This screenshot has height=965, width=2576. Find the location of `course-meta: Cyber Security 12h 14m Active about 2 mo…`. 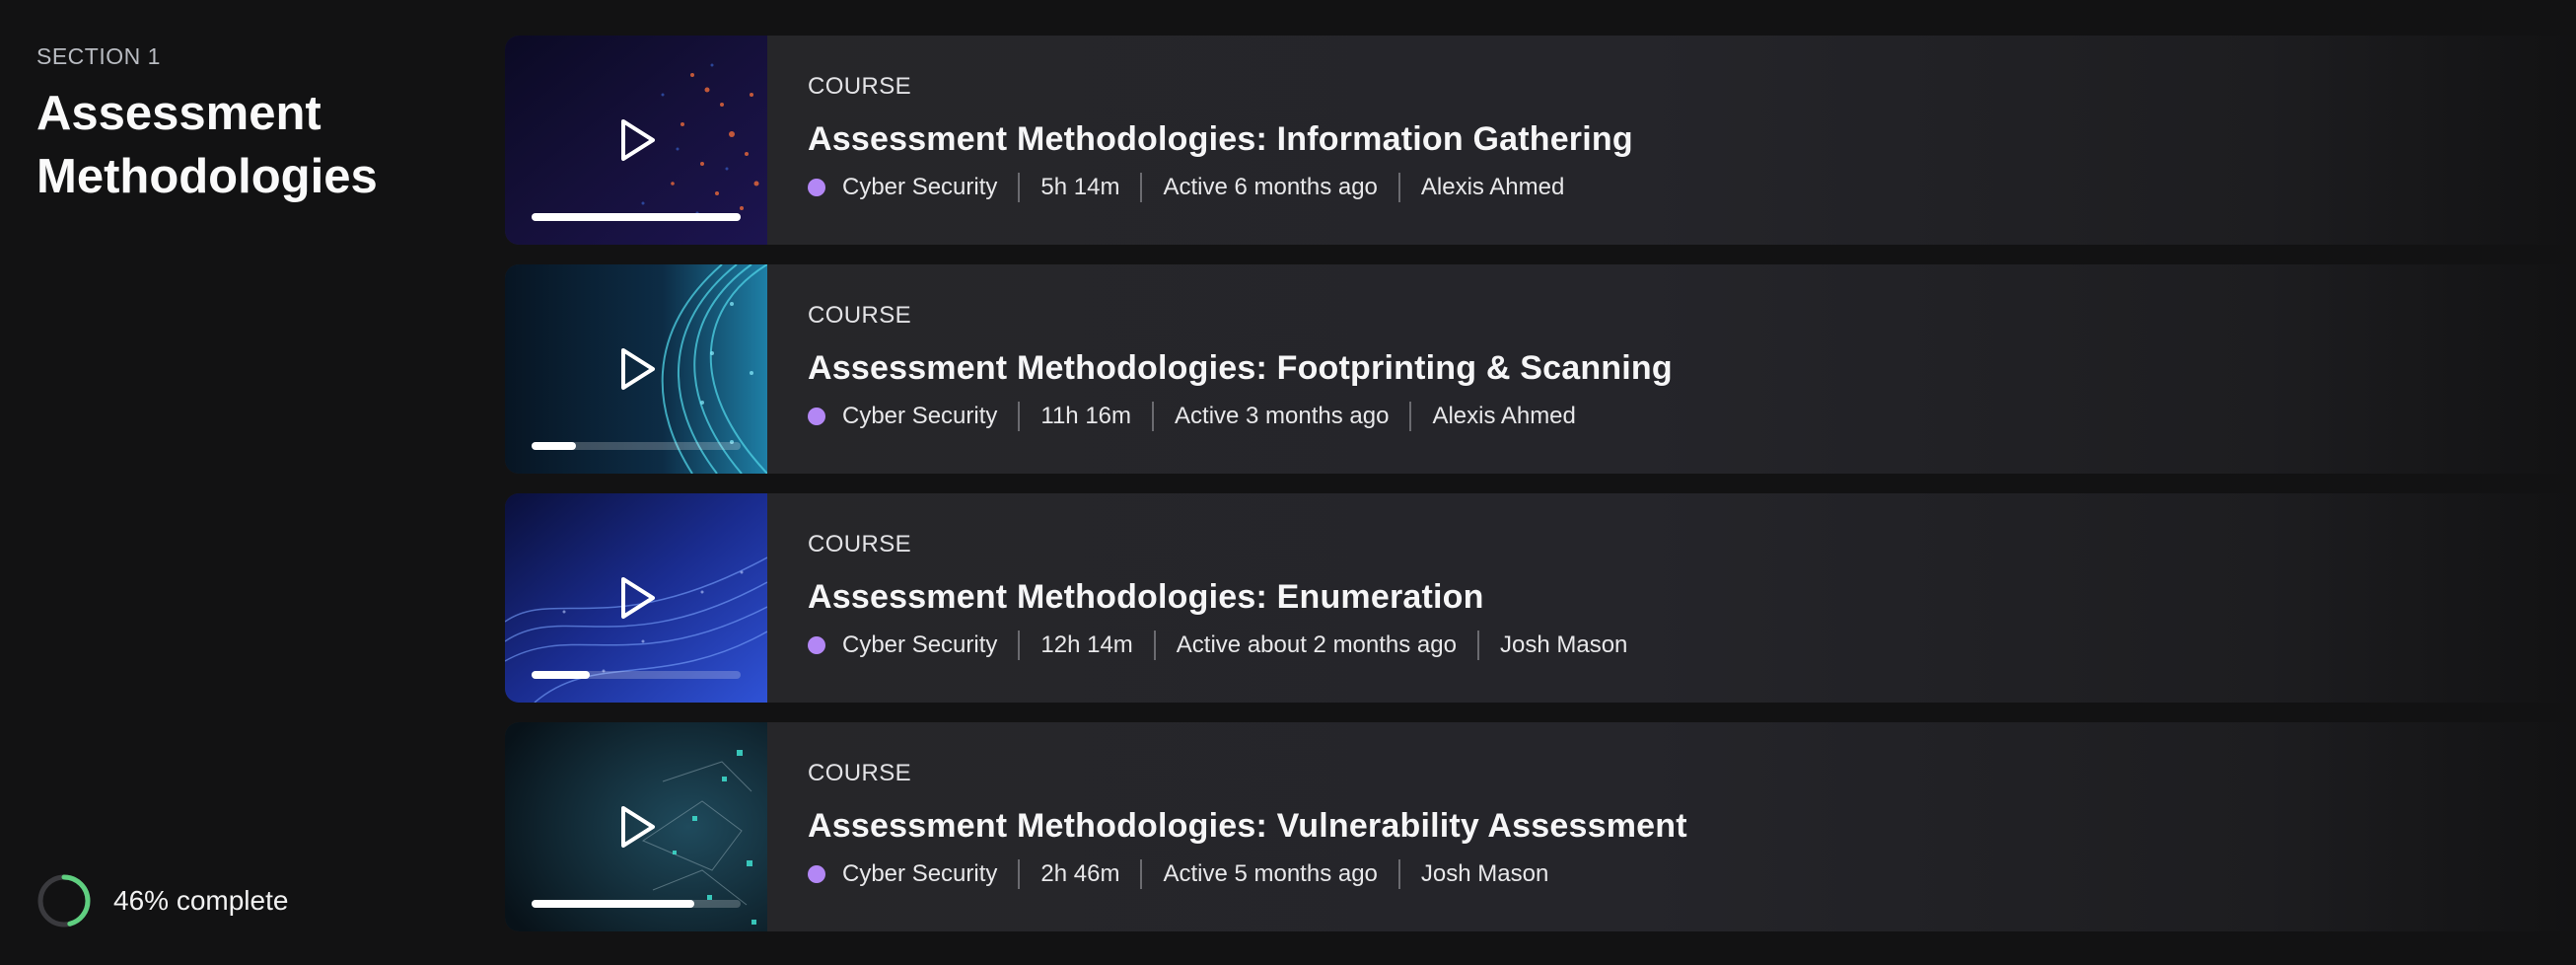

course-meta: Cyber Security 12h 14m Active about 2 mo… is located at coordinates (1218, 645).